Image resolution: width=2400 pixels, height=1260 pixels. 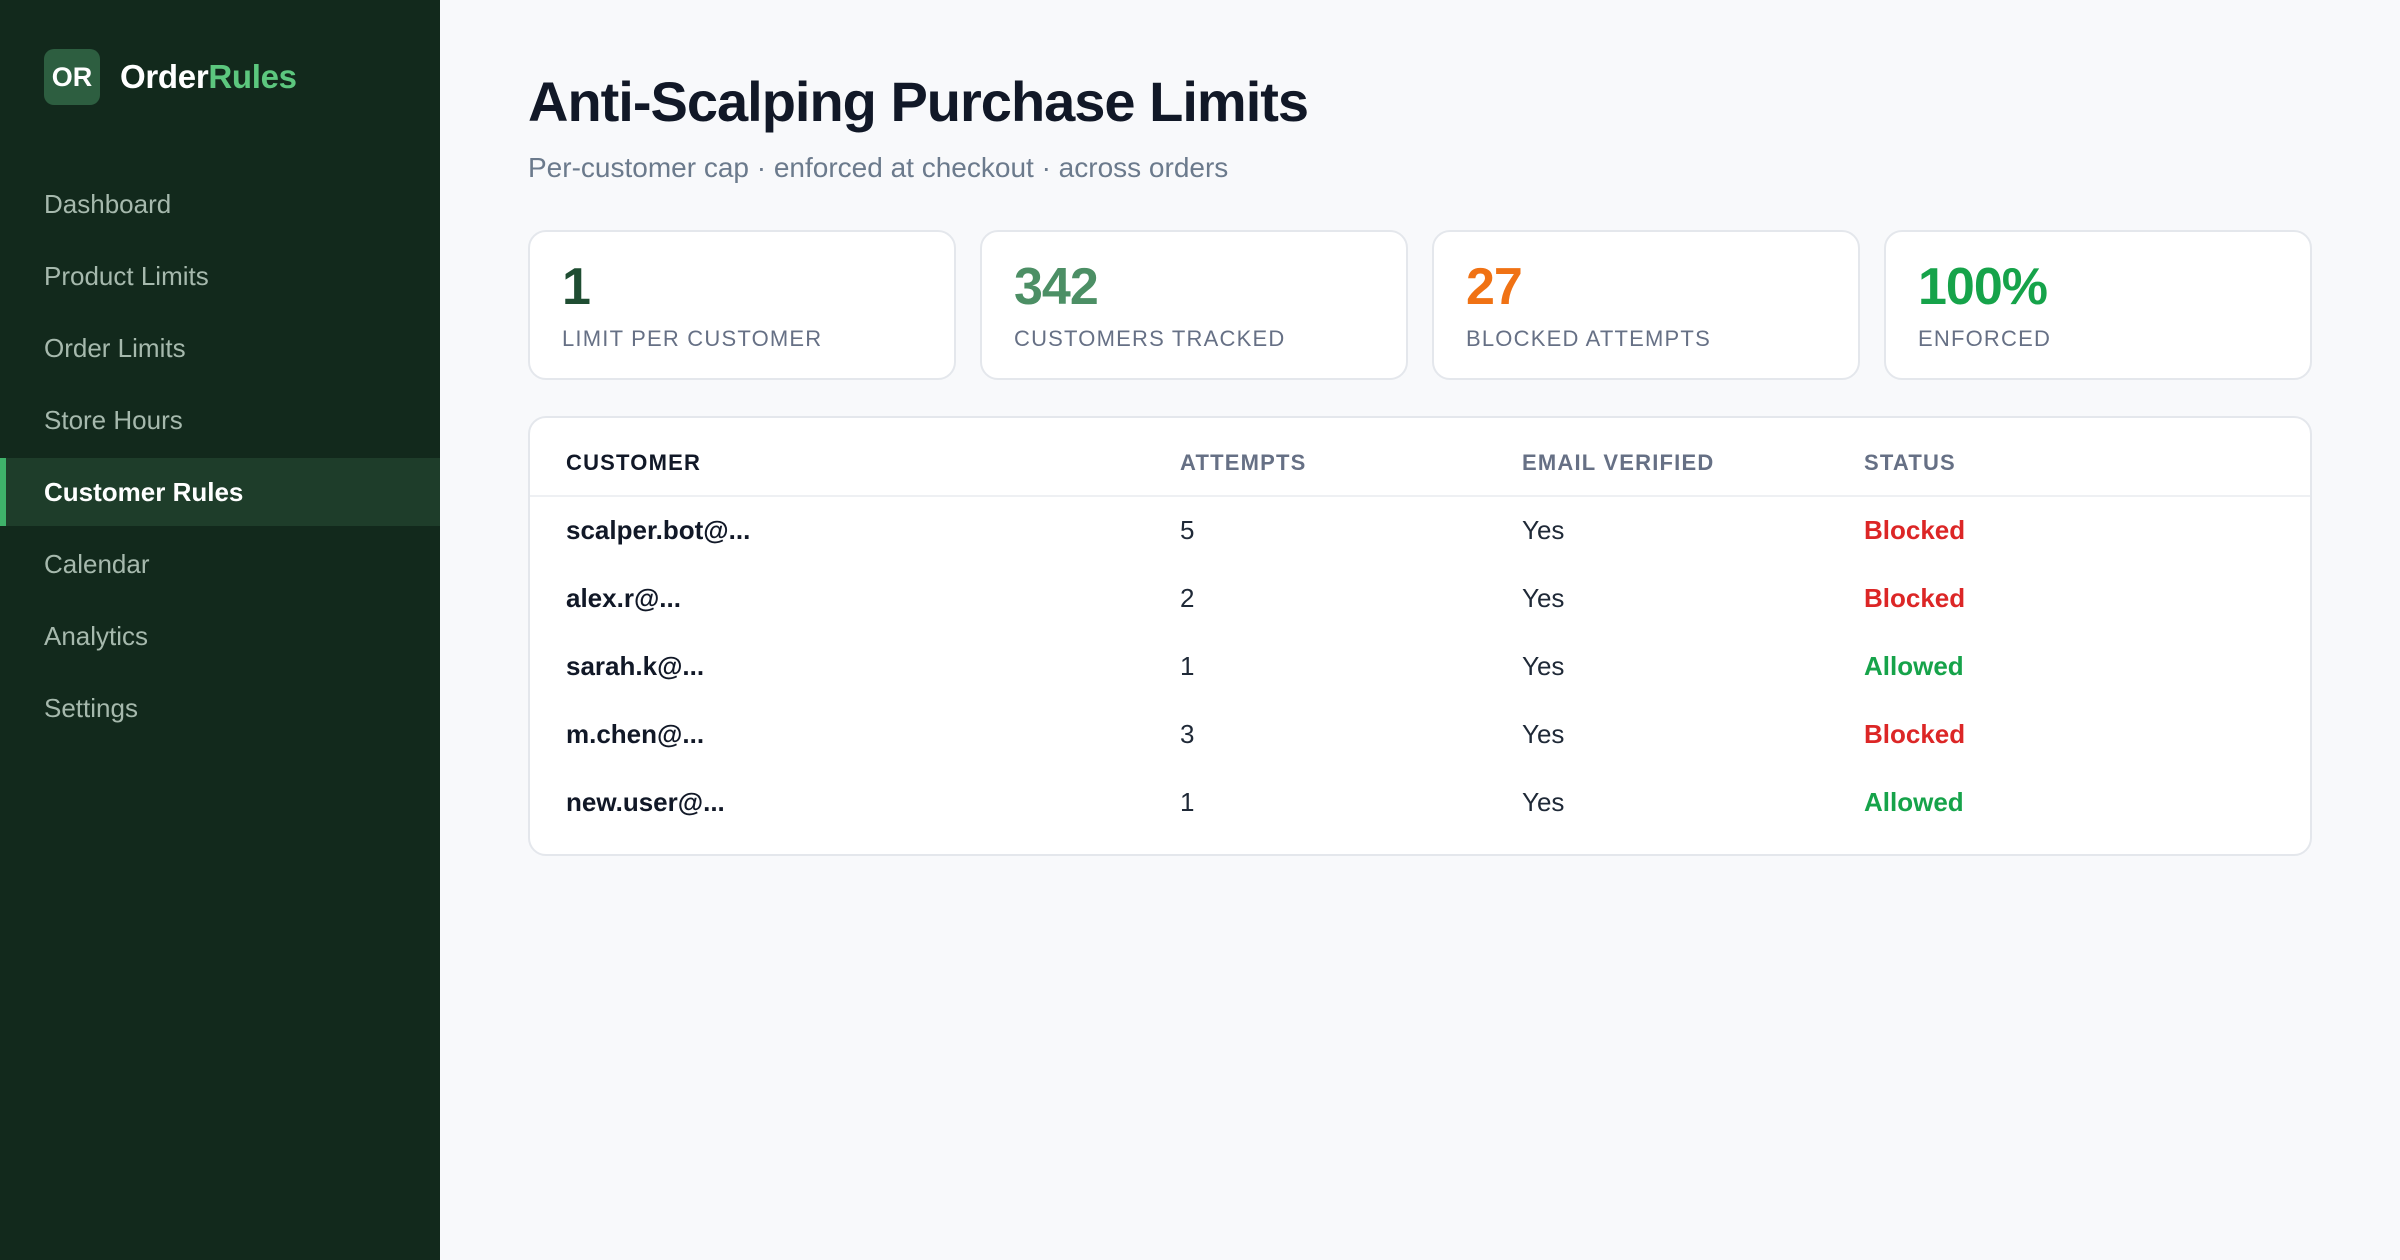 What do you see at coordinates (1420, 598) in the screenshot?
I see `table-row: alex.r@... 2 Yes Blocked` at bounding box center [1420, 598].